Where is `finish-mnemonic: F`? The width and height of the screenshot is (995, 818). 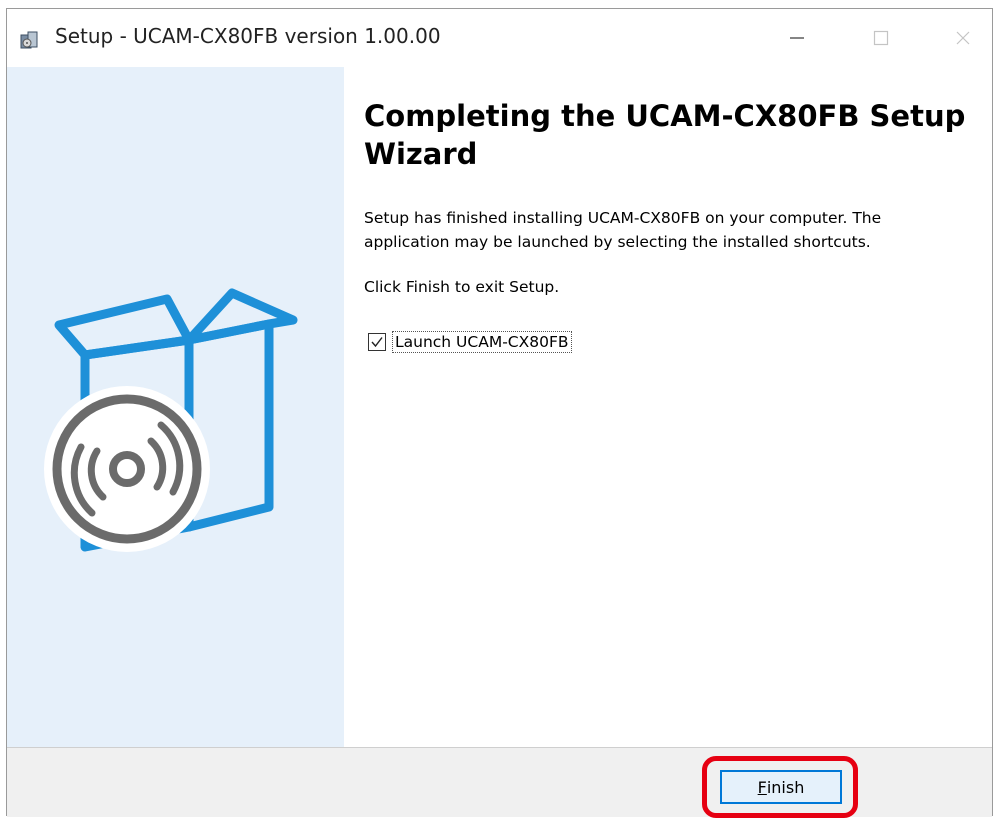 finish-mnemonic: F is located at coordinates (762, 787).